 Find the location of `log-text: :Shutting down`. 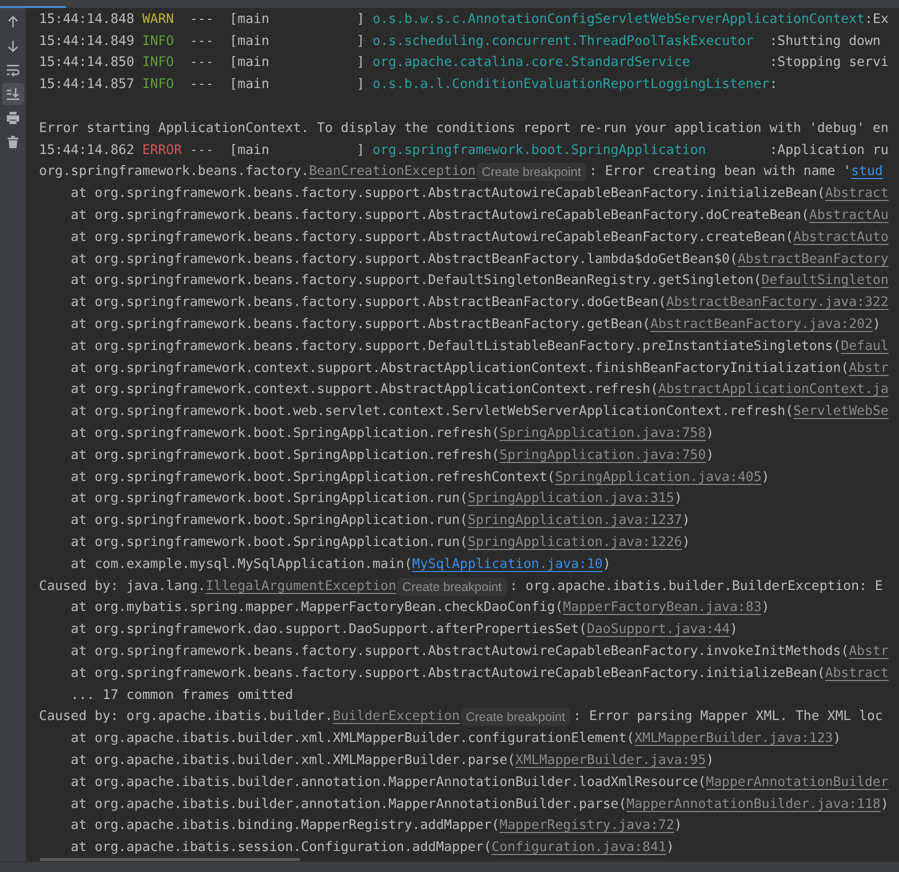

log-text: :Shutting down is located at coordinates (824, 41).